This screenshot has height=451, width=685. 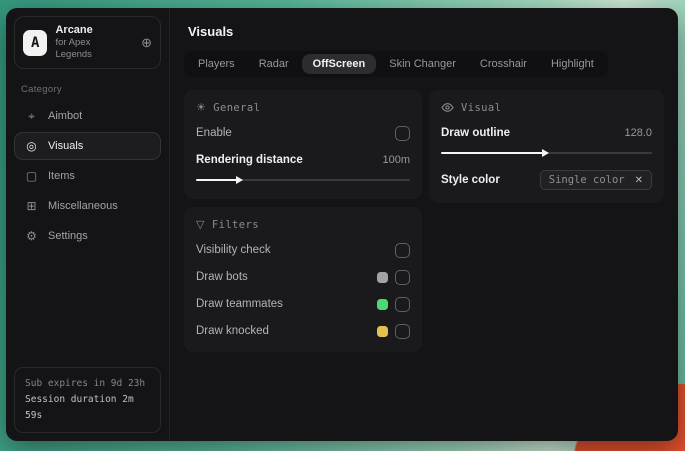 I want to click on sun-icon: ☀, so click(x=201, y=107).